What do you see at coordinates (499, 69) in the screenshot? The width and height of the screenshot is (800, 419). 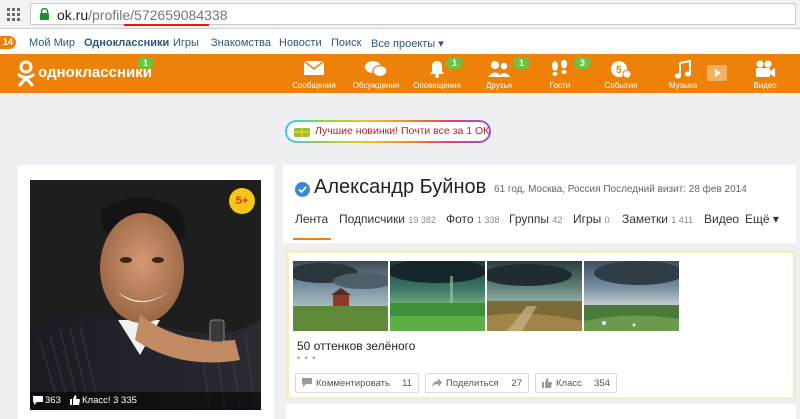 I see `friends-icon` at bounding box center [499, 69].